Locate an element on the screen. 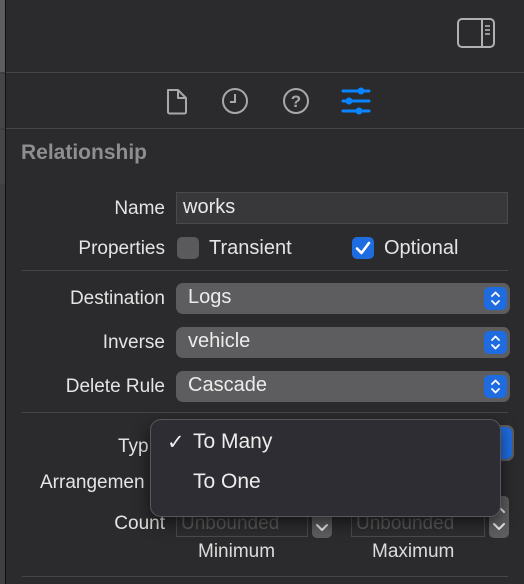 Image resolution: width=524 pixels, height=584 pixels. tabs-divider is located at coordinates (265, 128).